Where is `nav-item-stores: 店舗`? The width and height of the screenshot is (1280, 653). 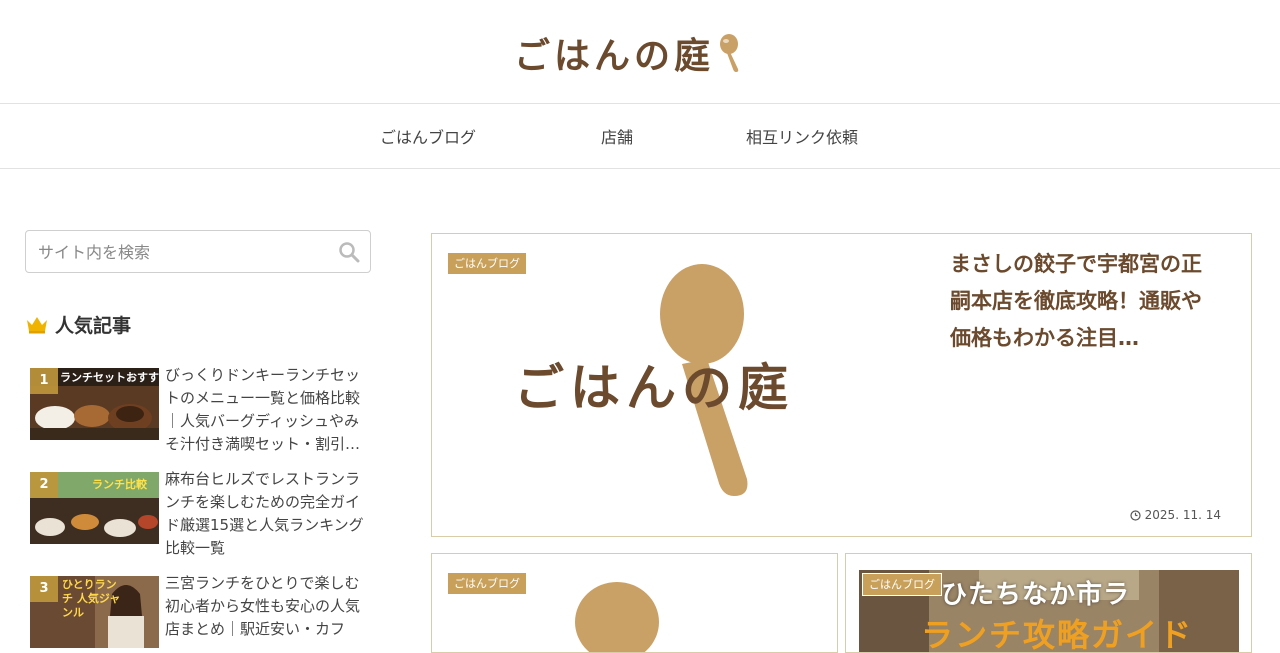 nav-item-stores: 店舗 is located at coordinates (617, 136).